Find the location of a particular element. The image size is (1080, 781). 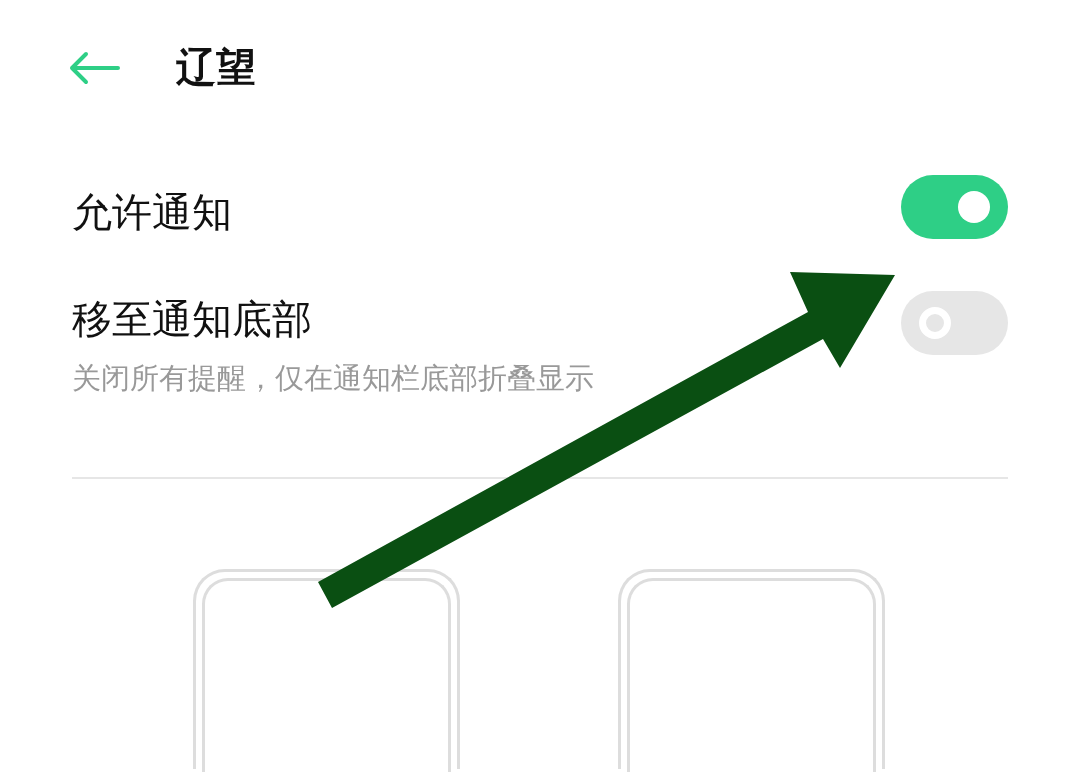

setting-description: 关闭所有提醒，仅在通知栏底部折叠显示 is located at coordinates (333, 378).